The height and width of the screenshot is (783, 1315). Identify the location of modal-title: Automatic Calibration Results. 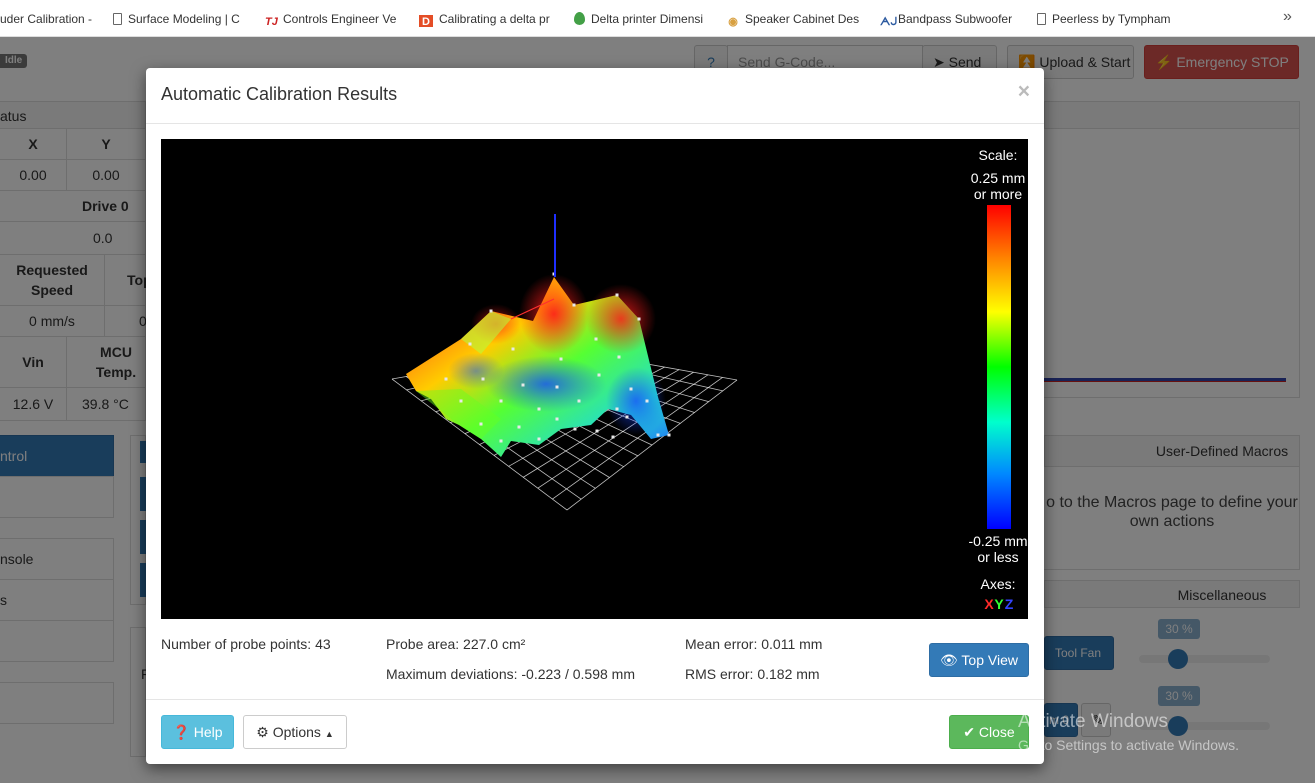
(279, 94).